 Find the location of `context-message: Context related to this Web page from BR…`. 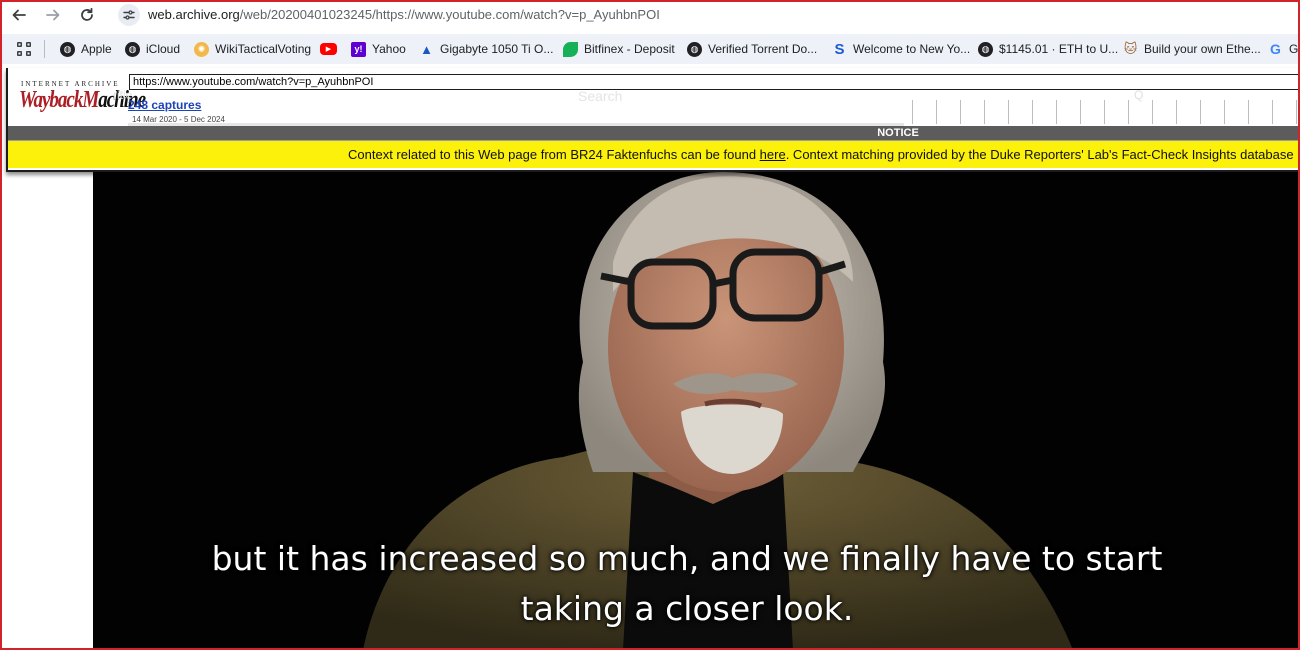

context-message: Context related to this Web page from BR… is located at coordinates (821, 154).